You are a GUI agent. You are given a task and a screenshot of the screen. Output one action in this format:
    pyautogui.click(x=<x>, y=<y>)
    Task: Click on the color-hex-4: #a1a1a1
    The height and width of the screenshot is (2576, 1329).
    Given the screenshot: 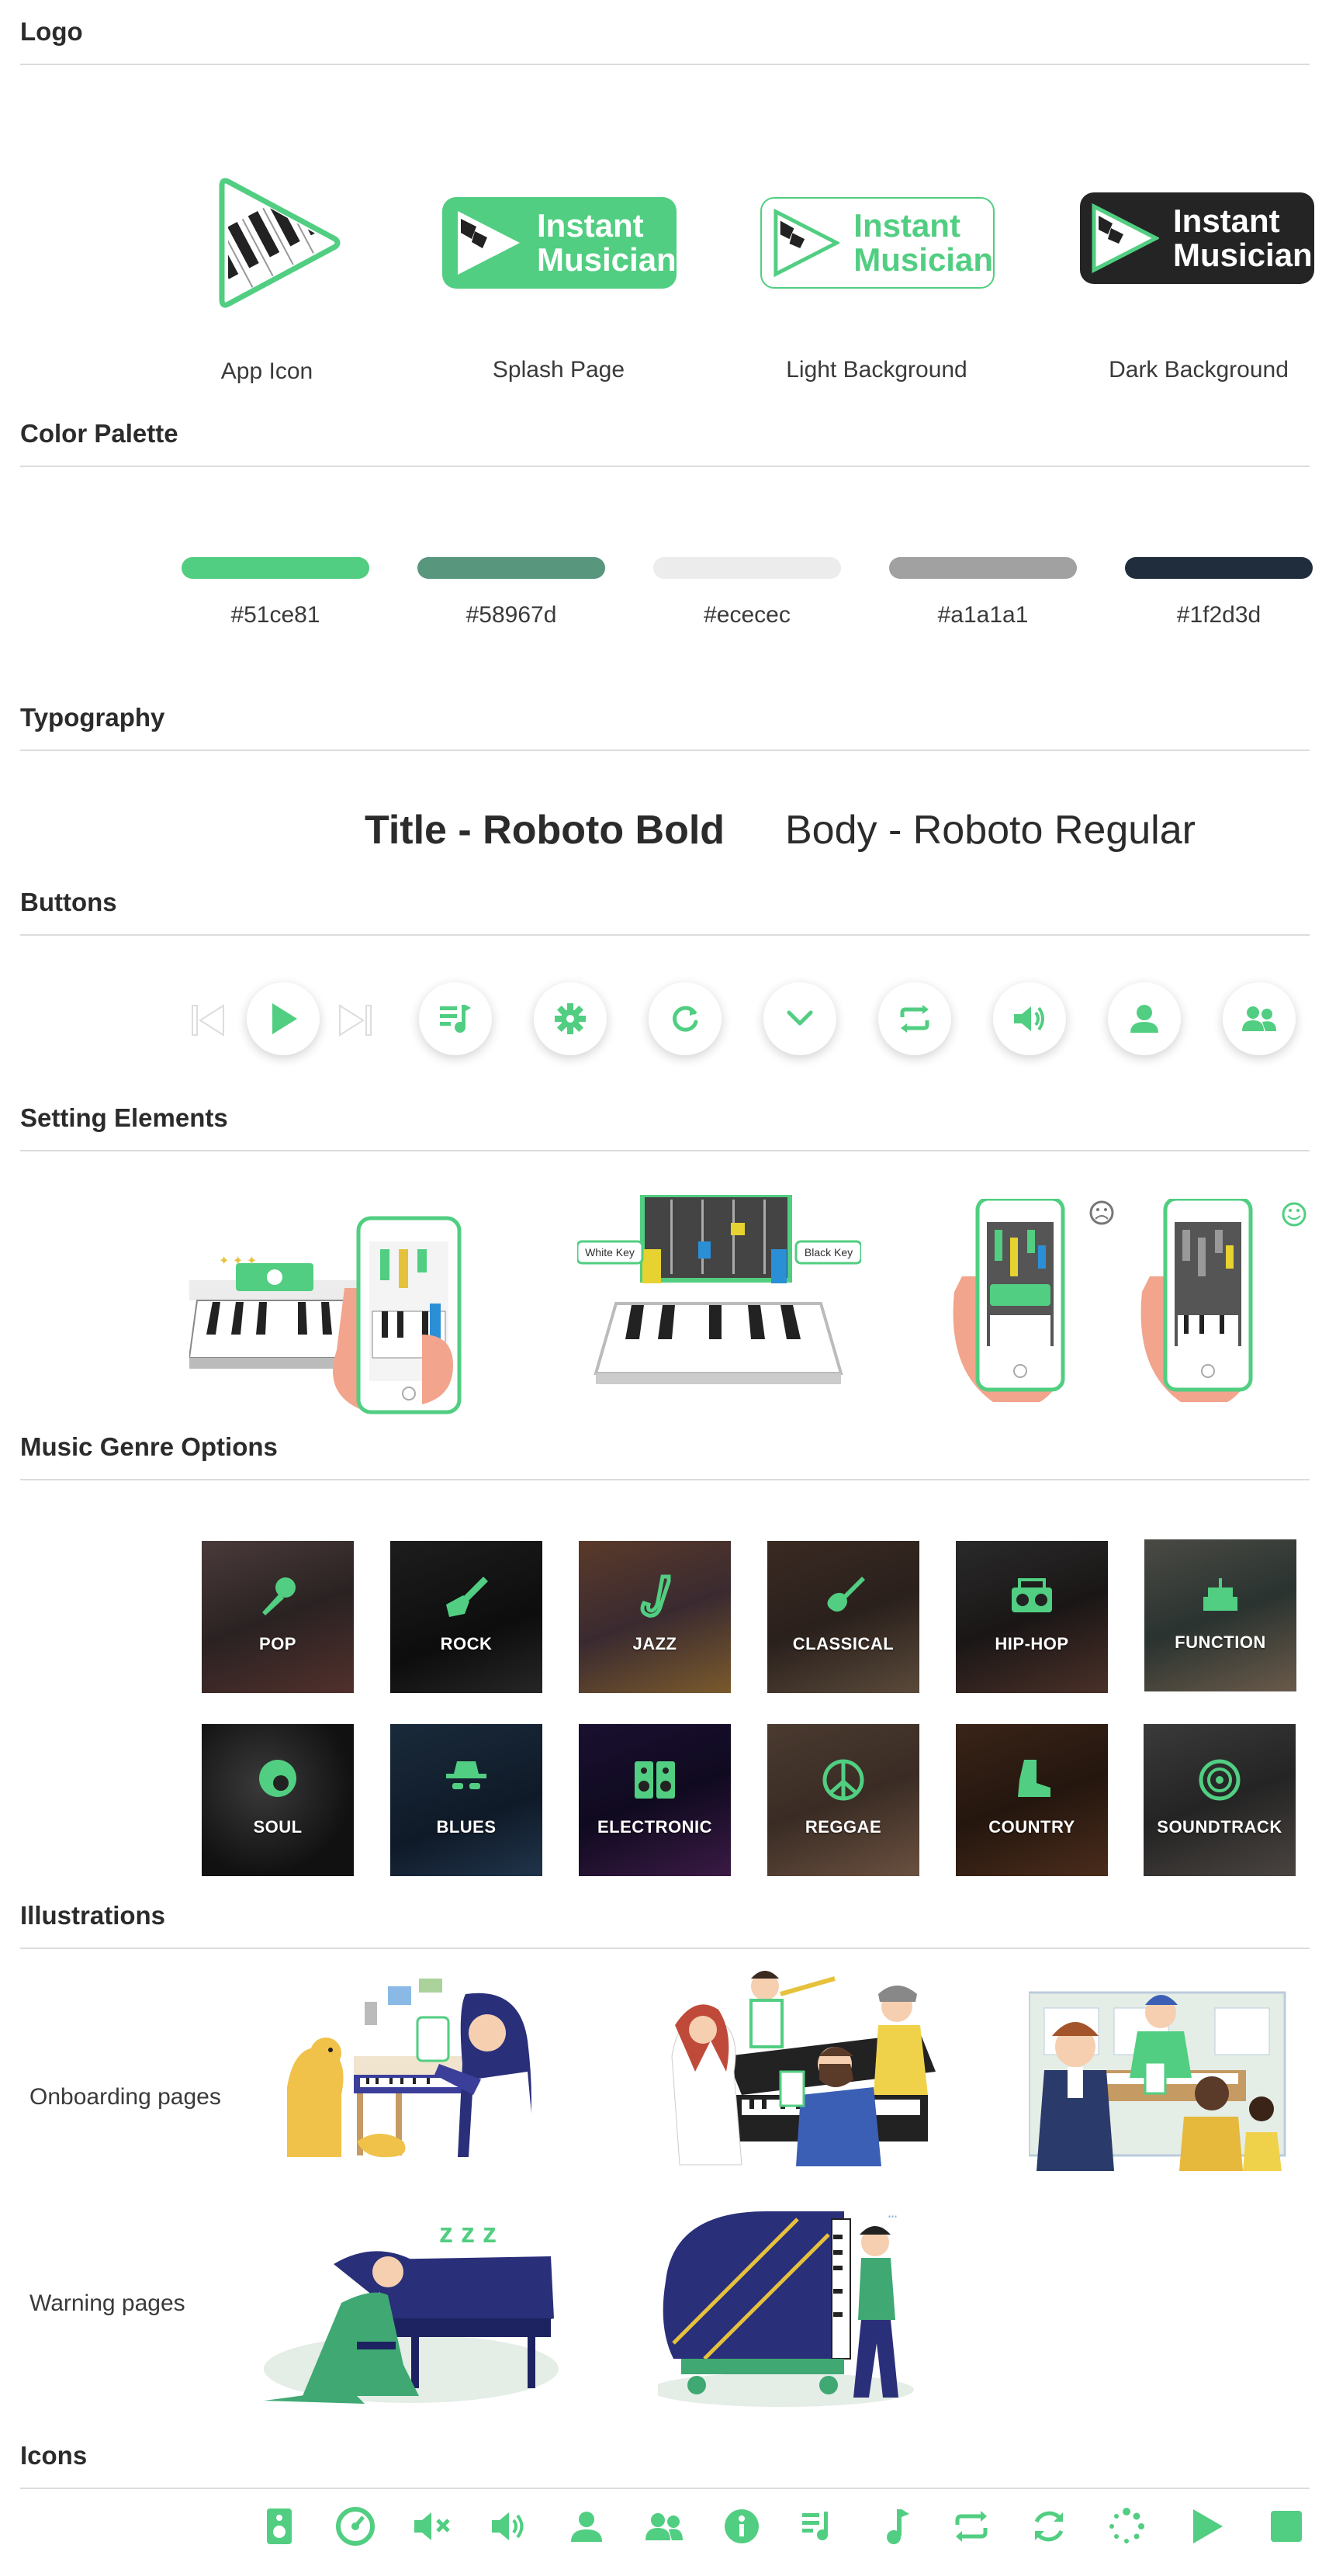 What is the action you would take?
    pyautogui.click(x=983, y=615)
    